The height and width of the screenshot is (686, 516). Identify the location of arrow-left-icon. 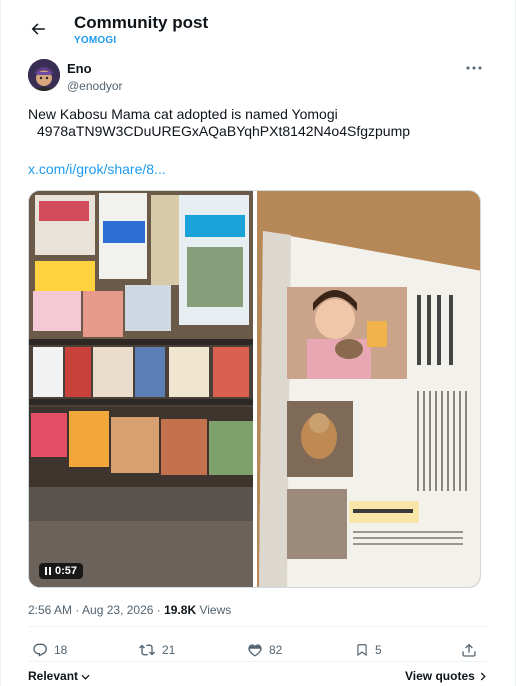
(38, 29).